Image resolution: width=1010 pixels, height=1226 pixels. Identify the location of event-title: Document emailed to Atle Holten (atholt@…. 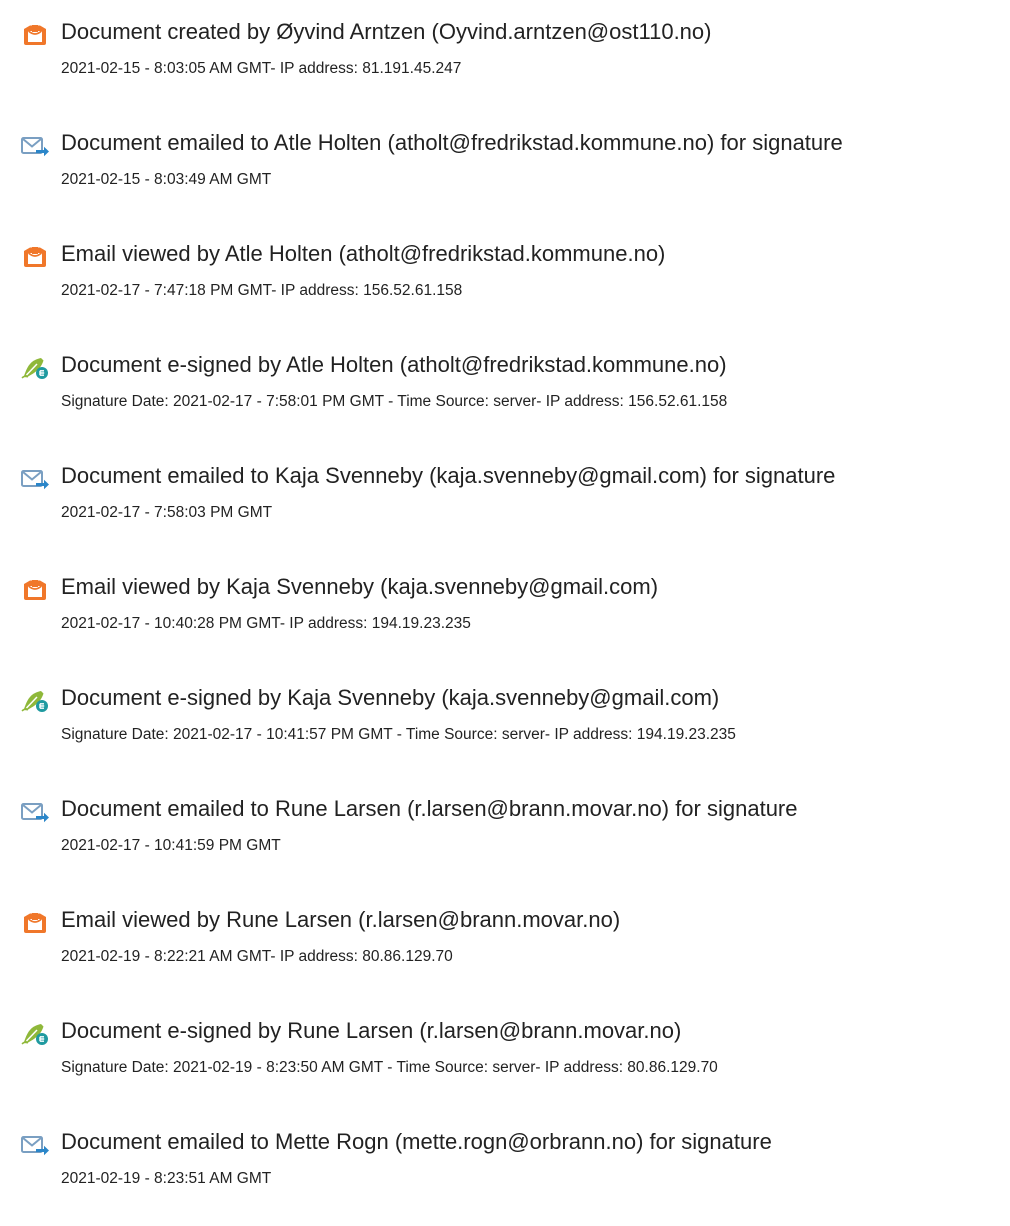
(452, 142).